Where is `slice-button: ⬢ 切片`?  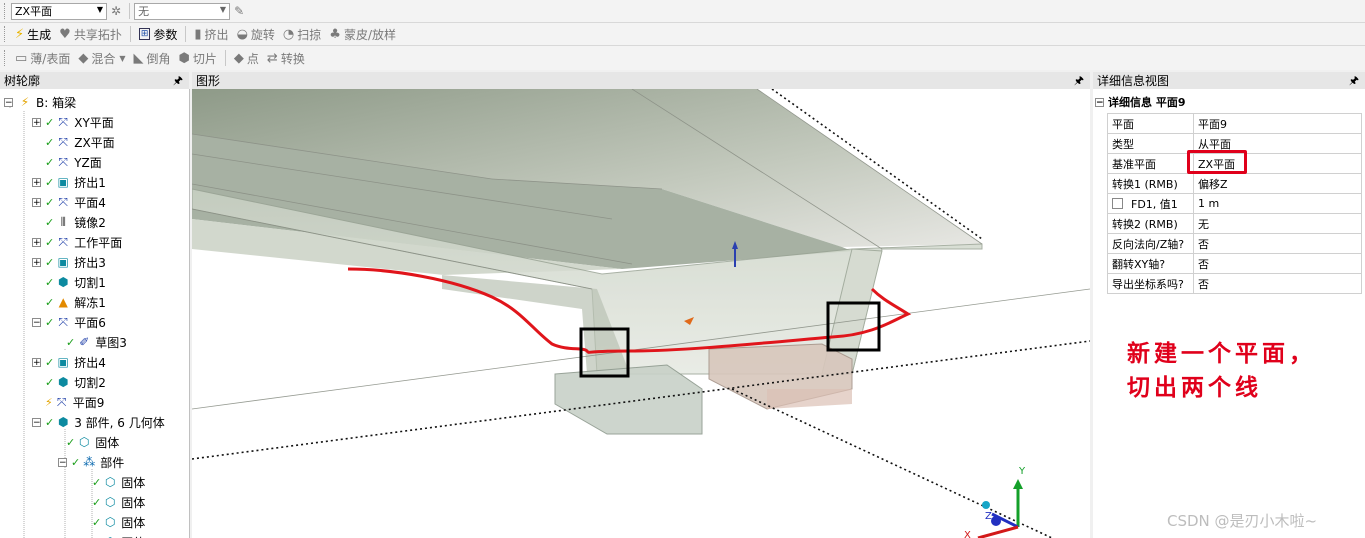
slice-button: ⬢ 切片 is located at coordinates (198, 58).